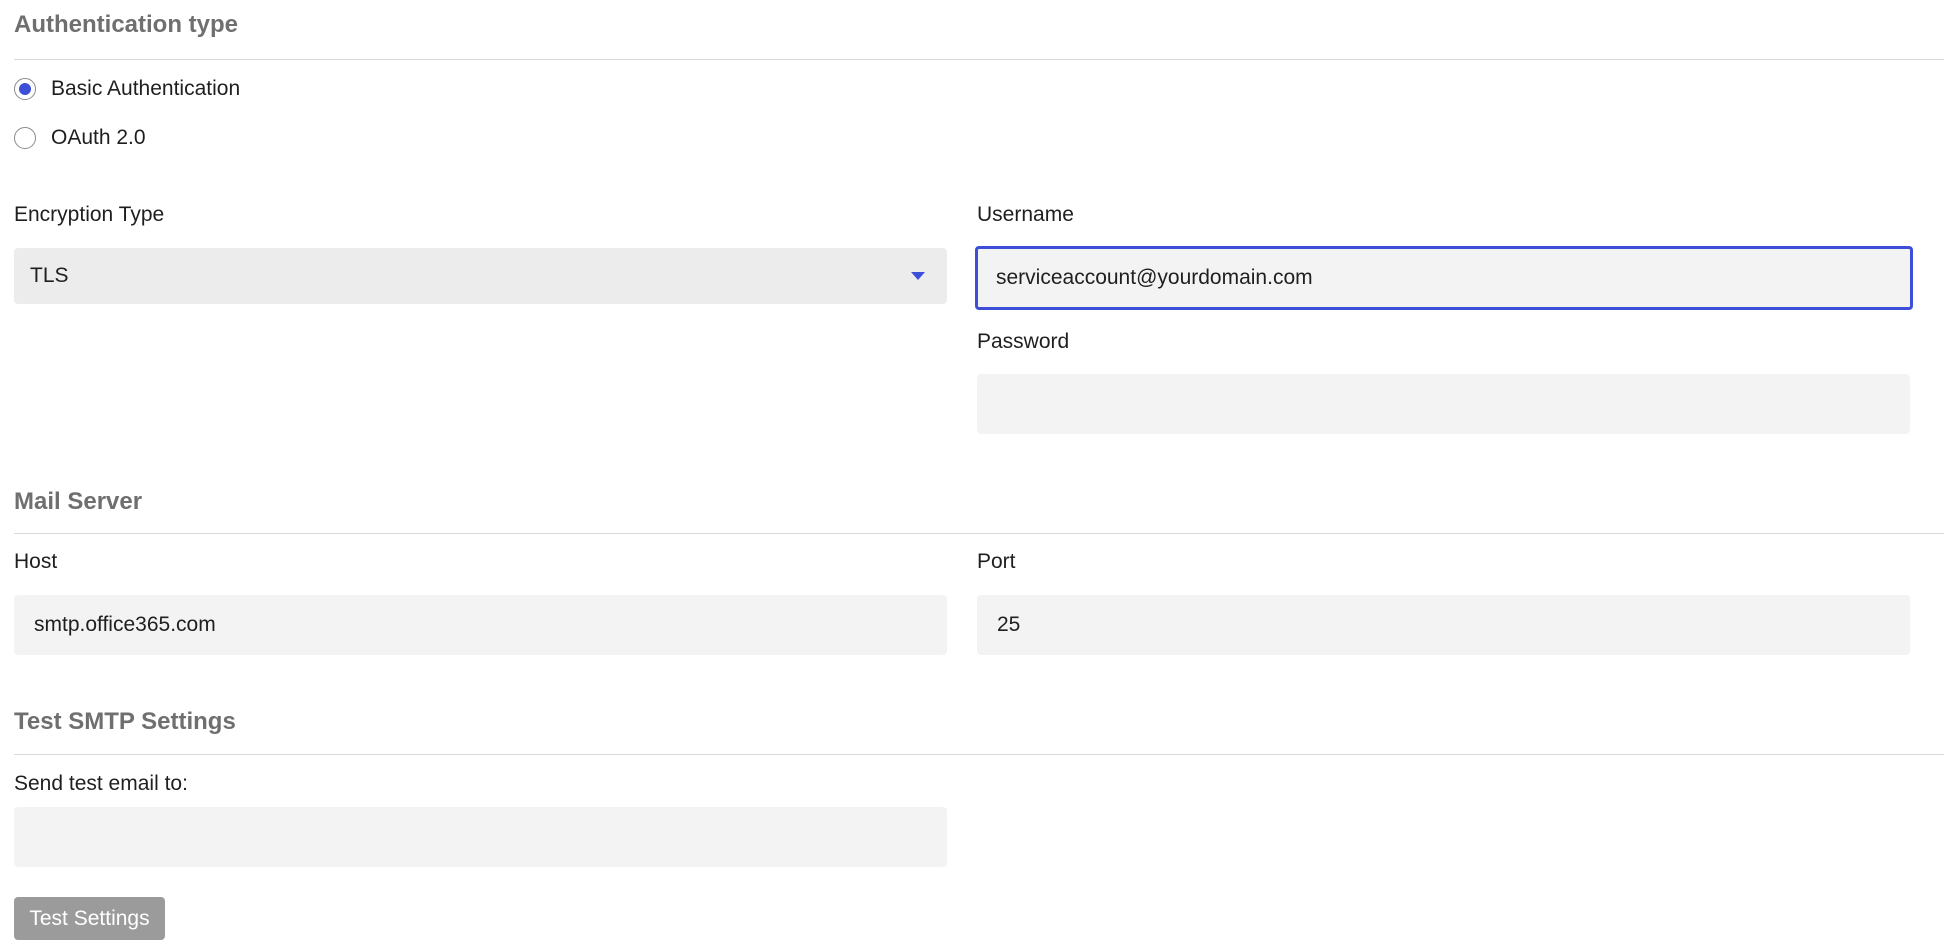 This screenshot has height=948, width=1944. I want to click on password-input, so click(1443, 404).